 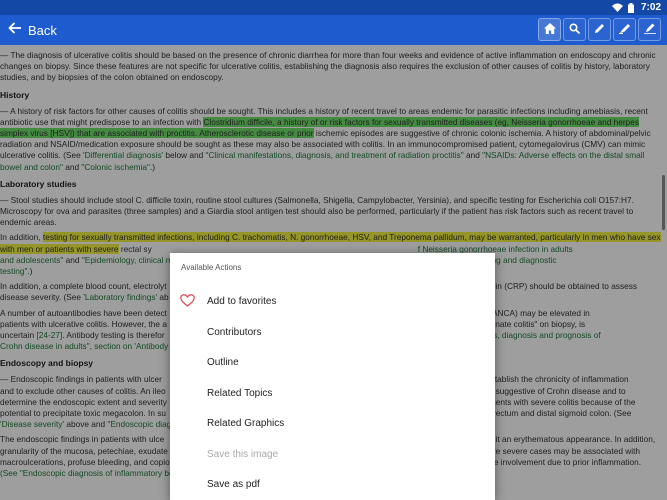 What do you see at coordinates (333, 7) in the screenshot?
I see `status-bar: 7:02` at bounding box center [333, 7].